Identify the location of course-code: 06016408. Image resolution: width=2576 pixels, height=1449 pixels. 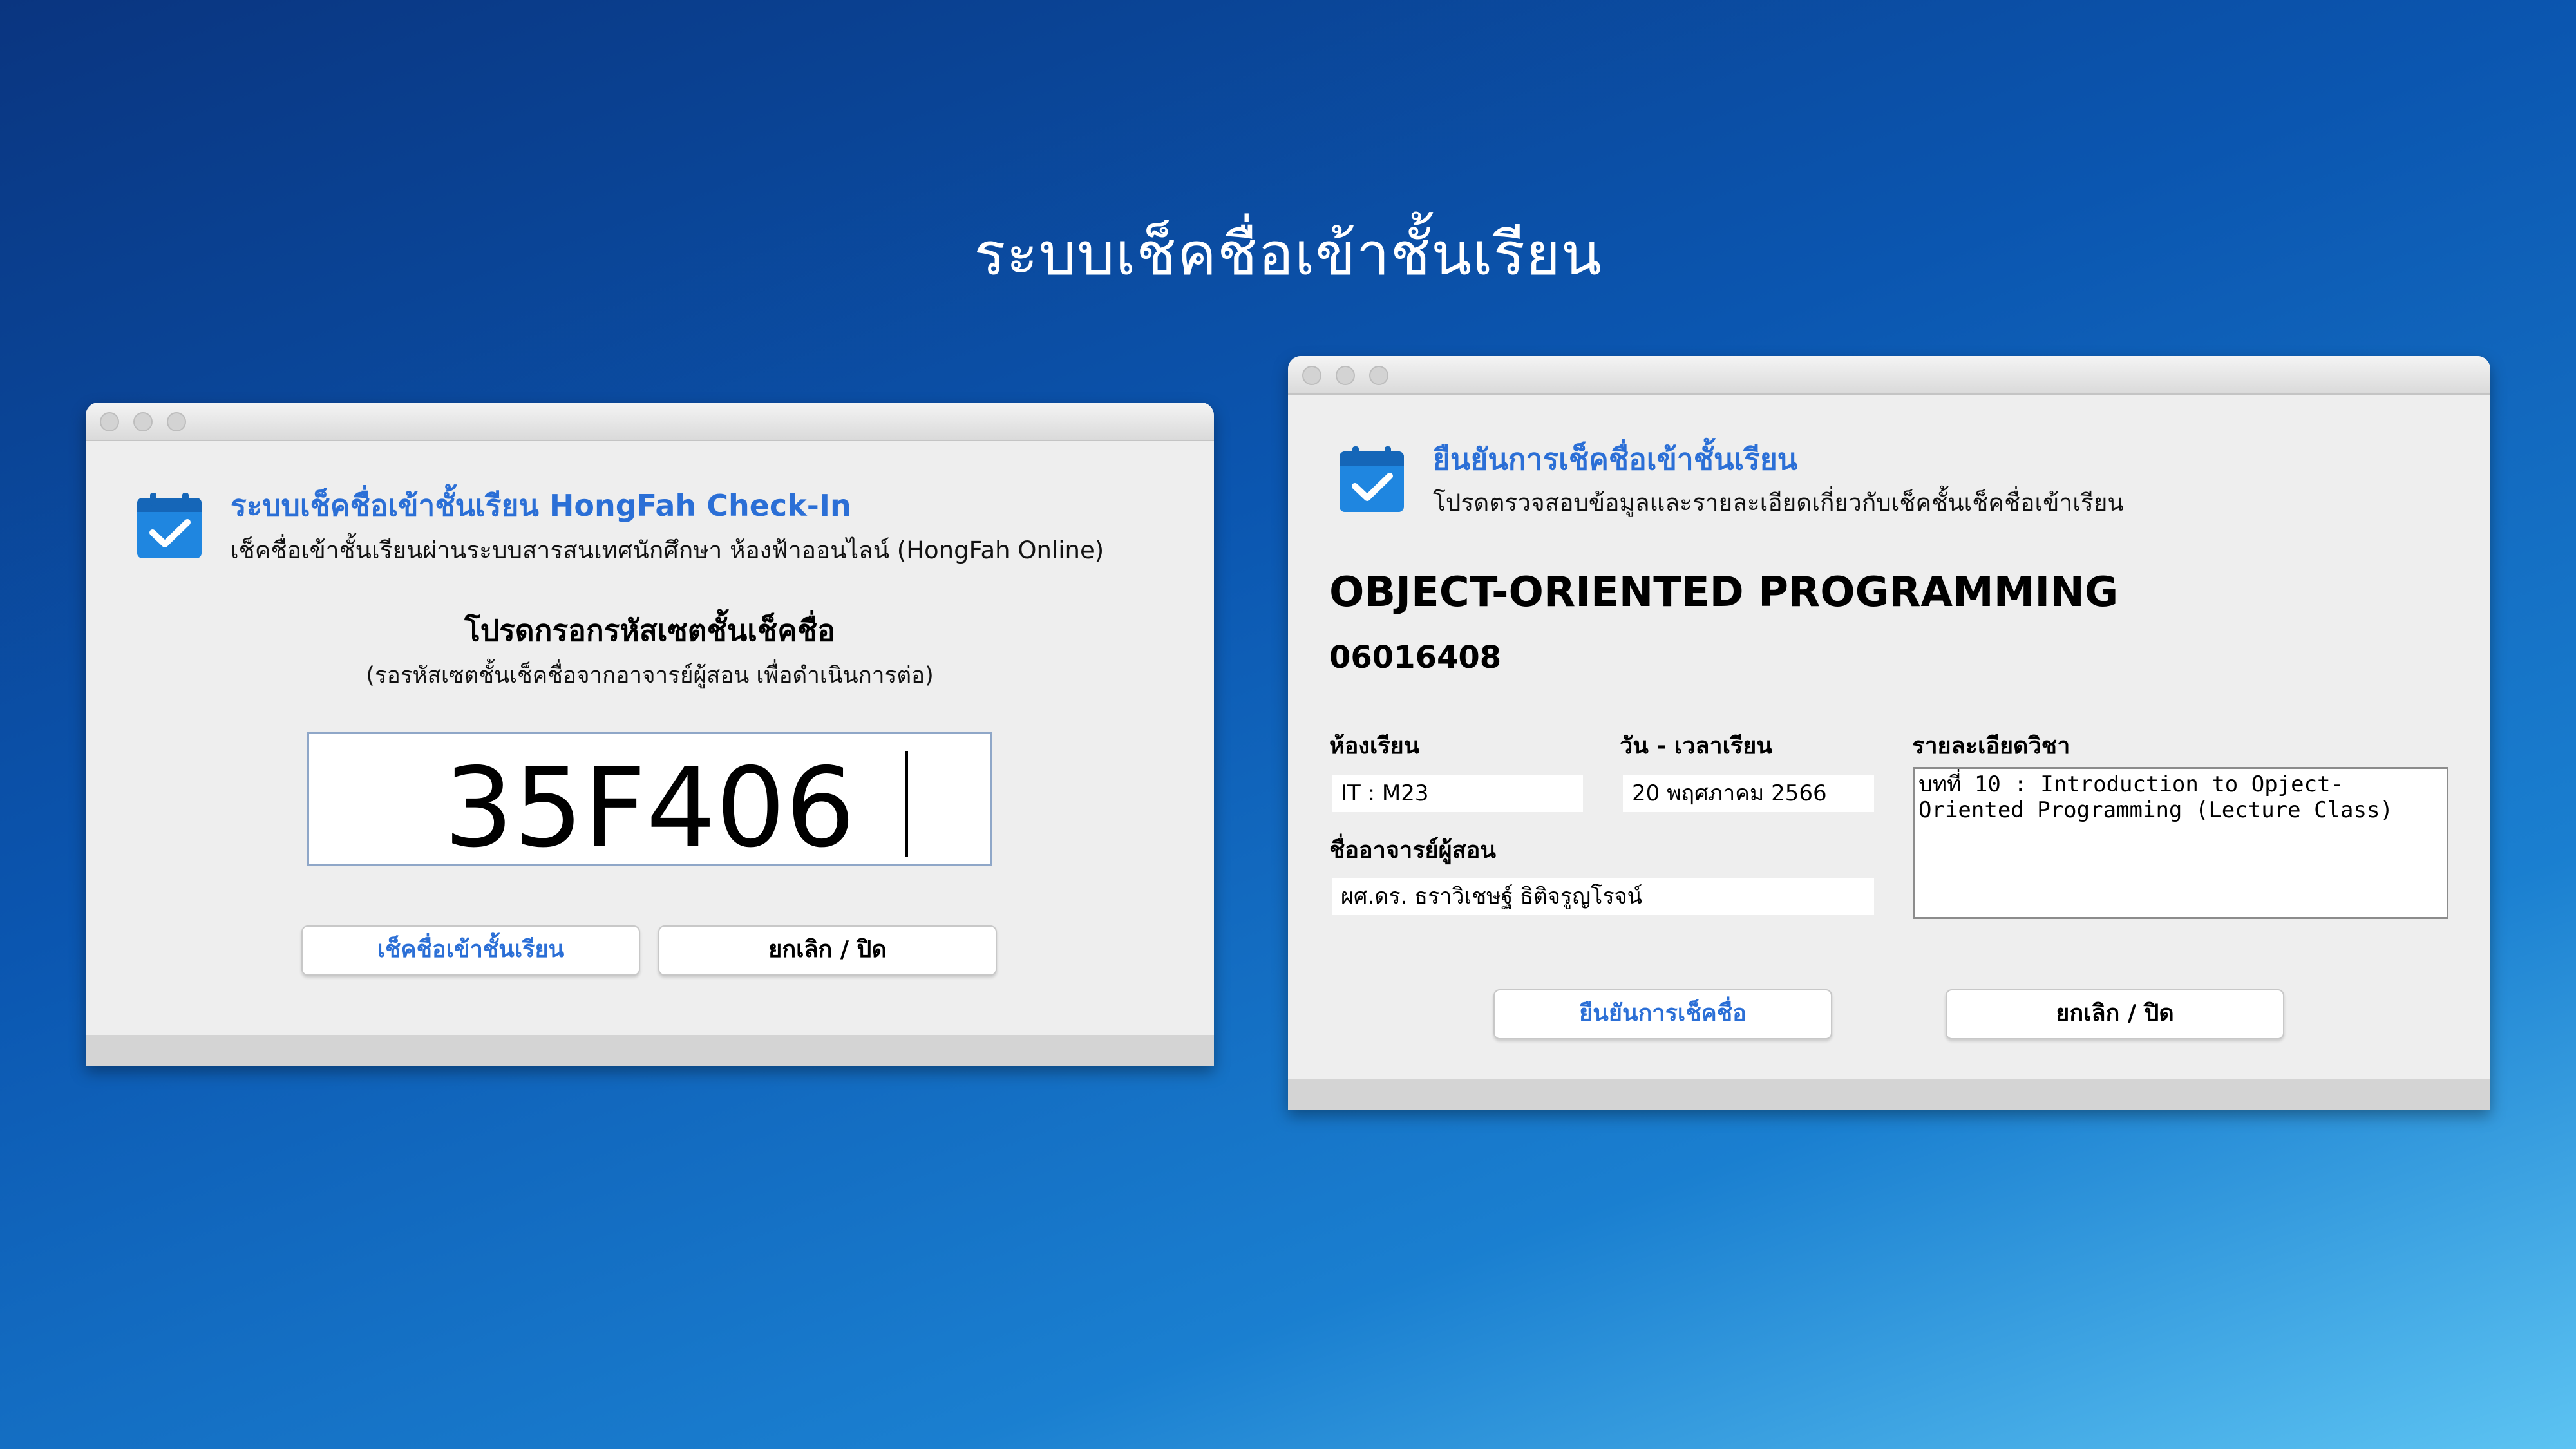
(1415, 657).